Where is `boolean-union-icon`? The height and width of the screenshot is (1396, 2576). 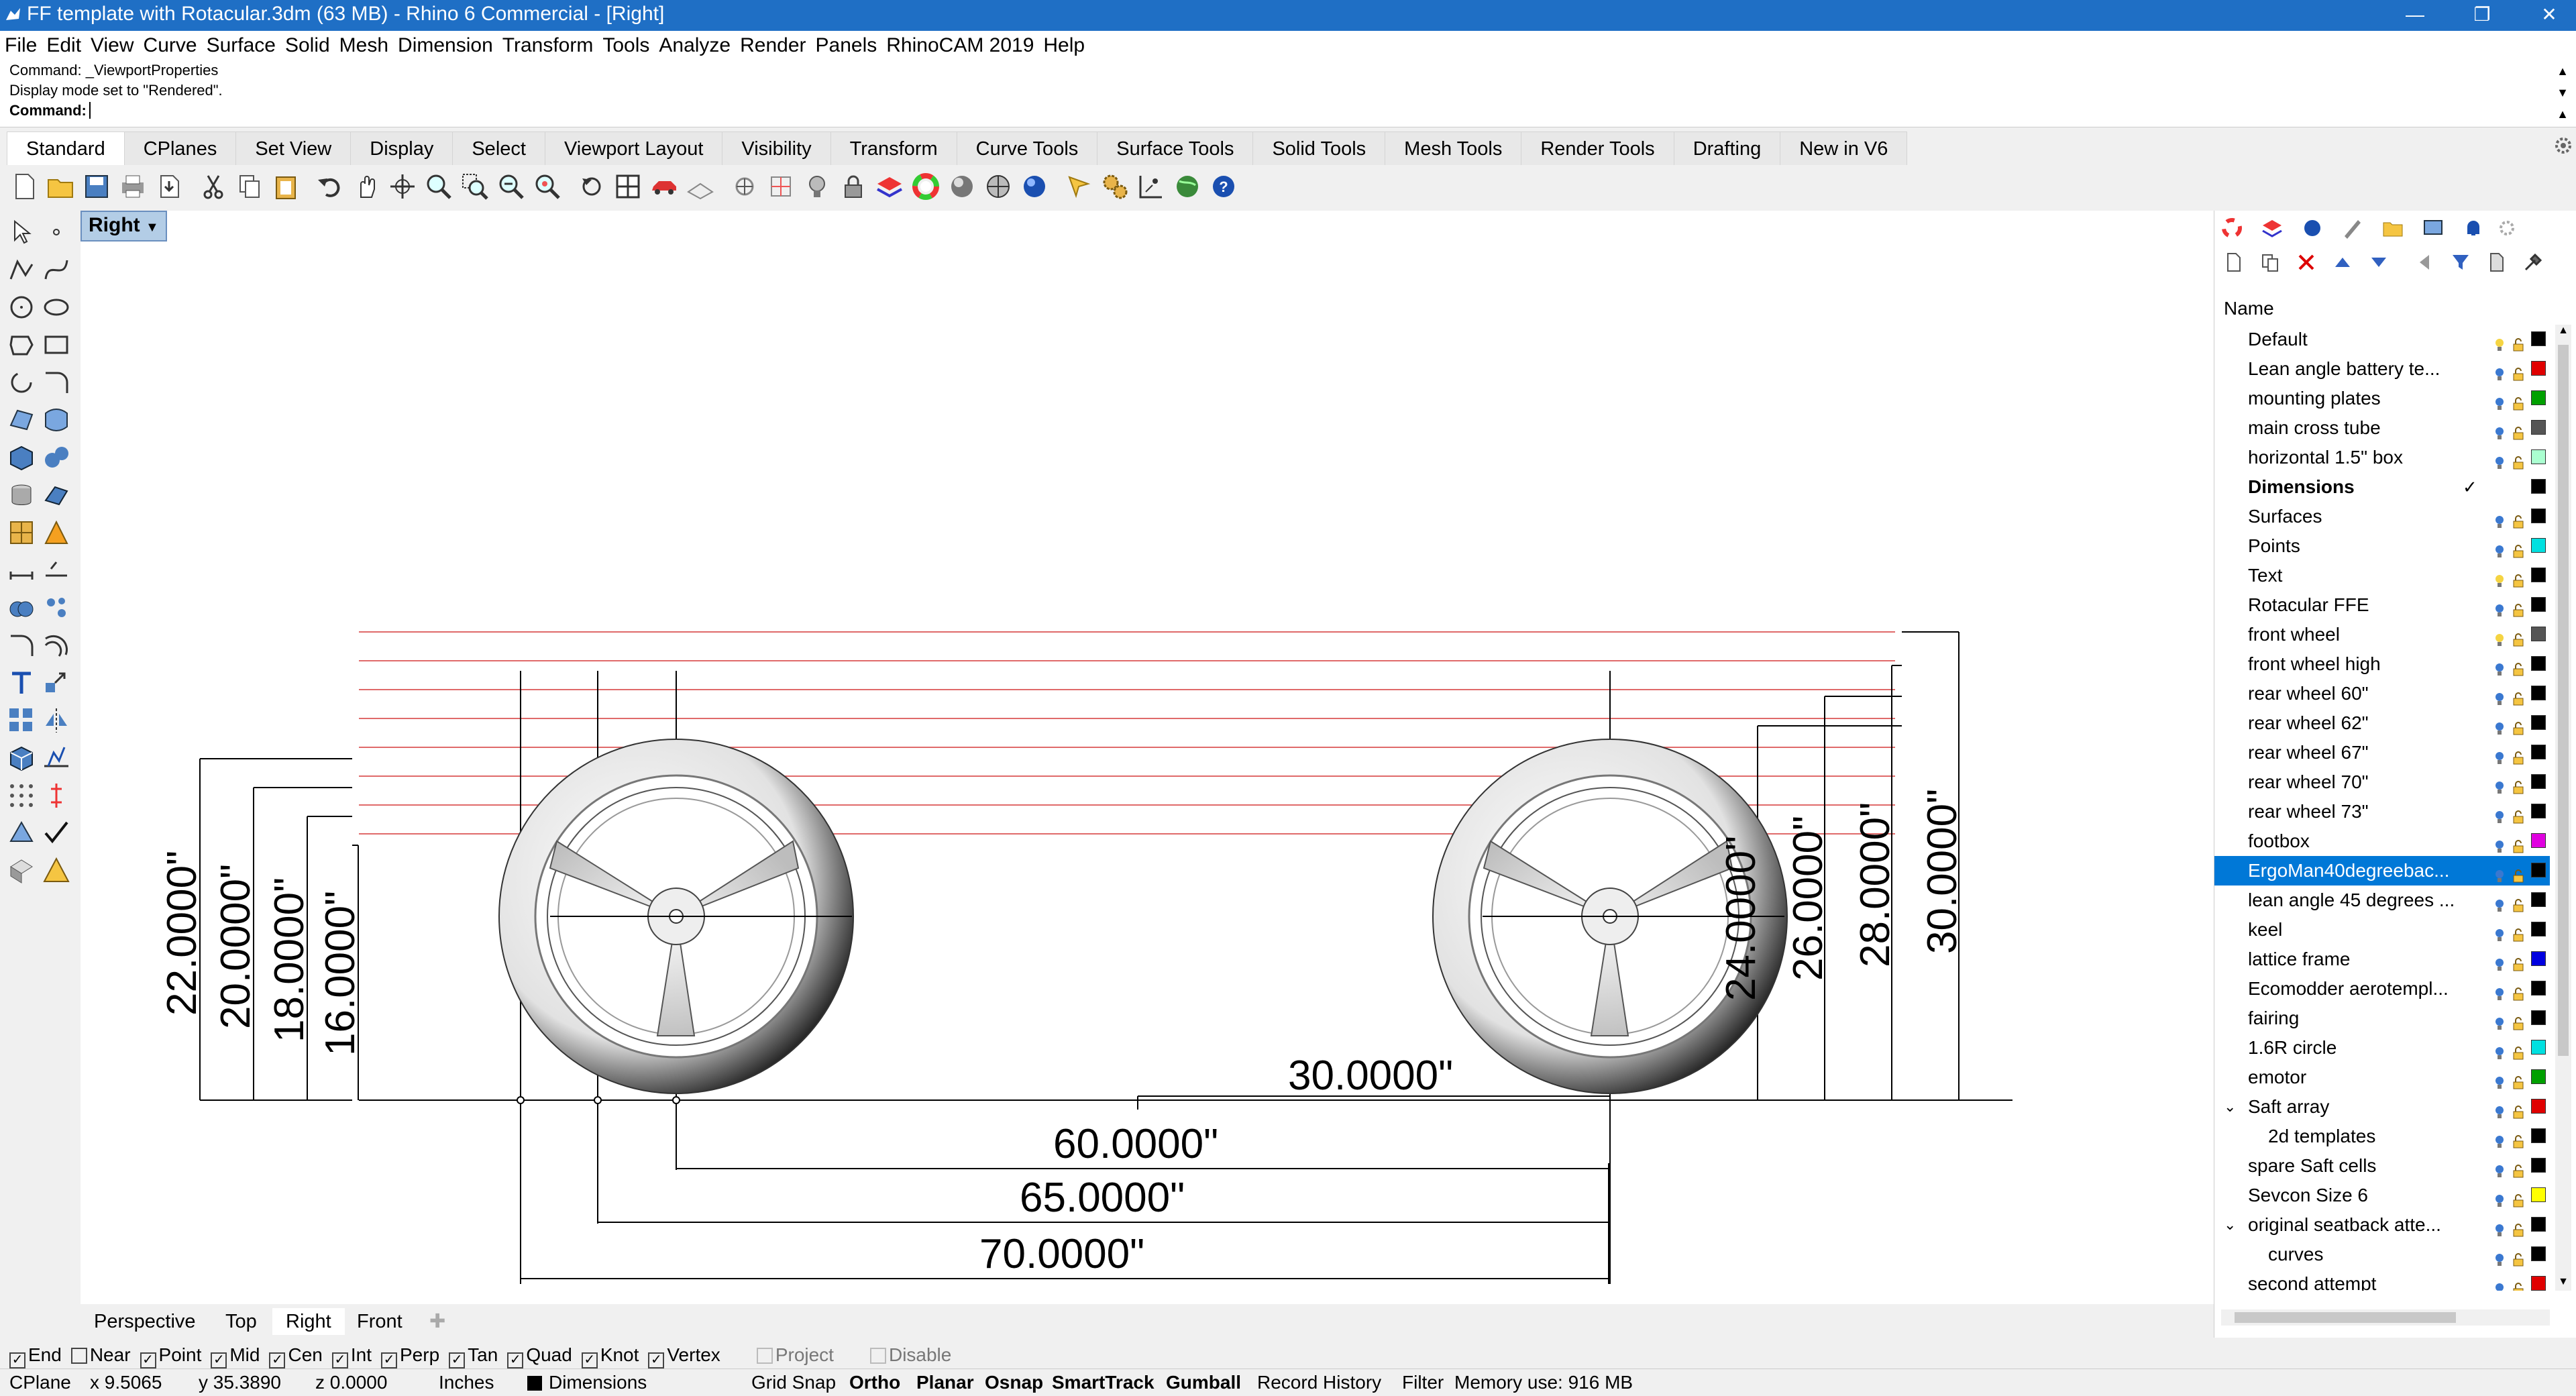 boolean-union-icon is located at coordinates (21, 608).